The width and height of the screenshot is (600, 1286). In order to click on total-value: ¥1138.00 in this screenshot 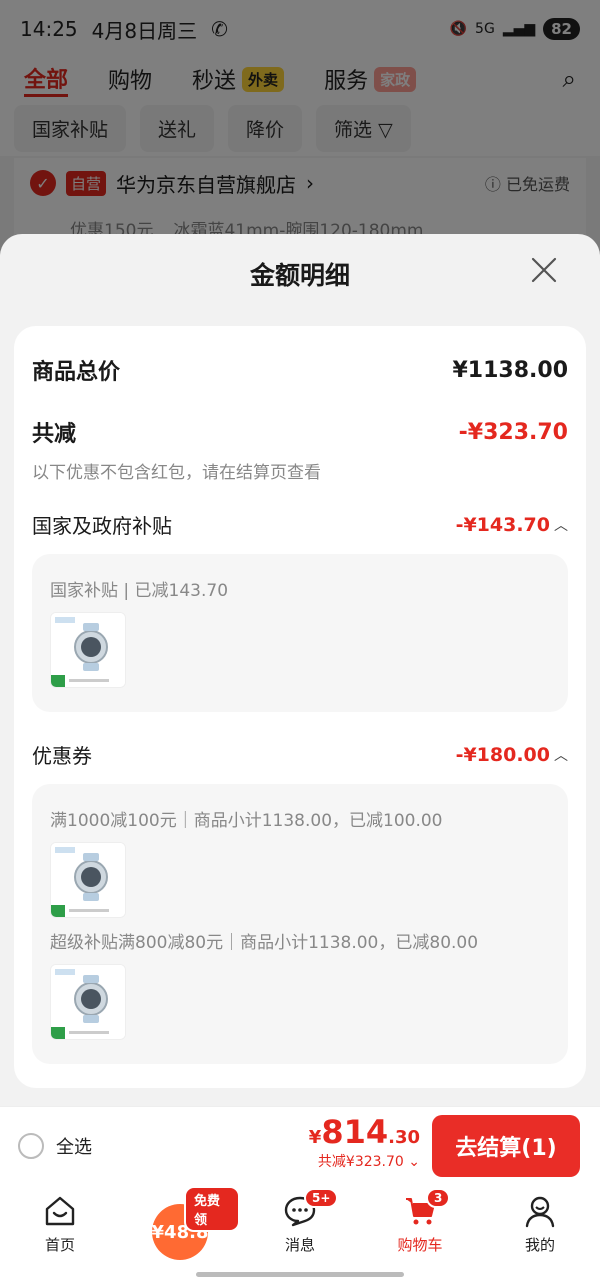, I will do `click(510, 370)`.